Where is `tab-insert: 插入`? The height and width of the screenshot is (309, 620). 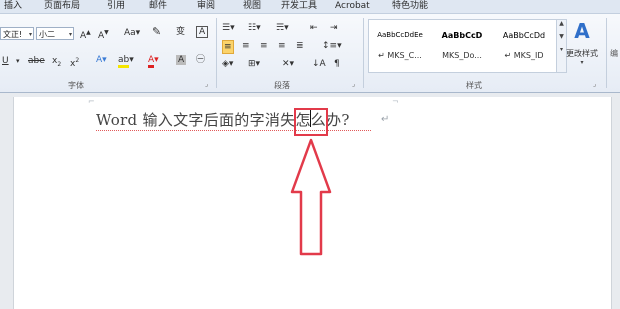
tab-insert: 插入 is located at coordinates (13, 6).